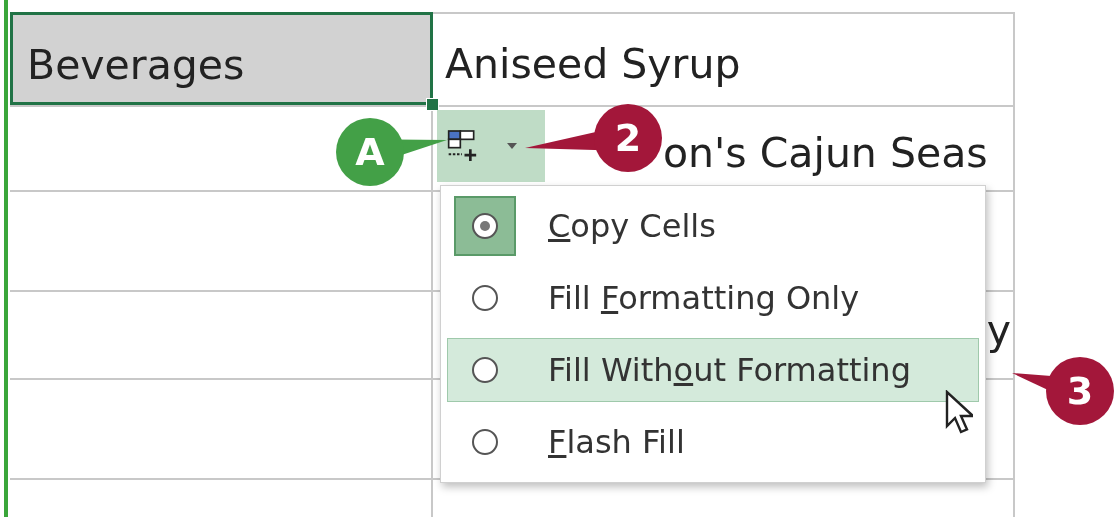 This screenshot has width=1114, height=517. What do you see at coordinates (713, 226) in the screenshot?
I see `menu-item: Copy Cells` at bounding box center [713, 226].